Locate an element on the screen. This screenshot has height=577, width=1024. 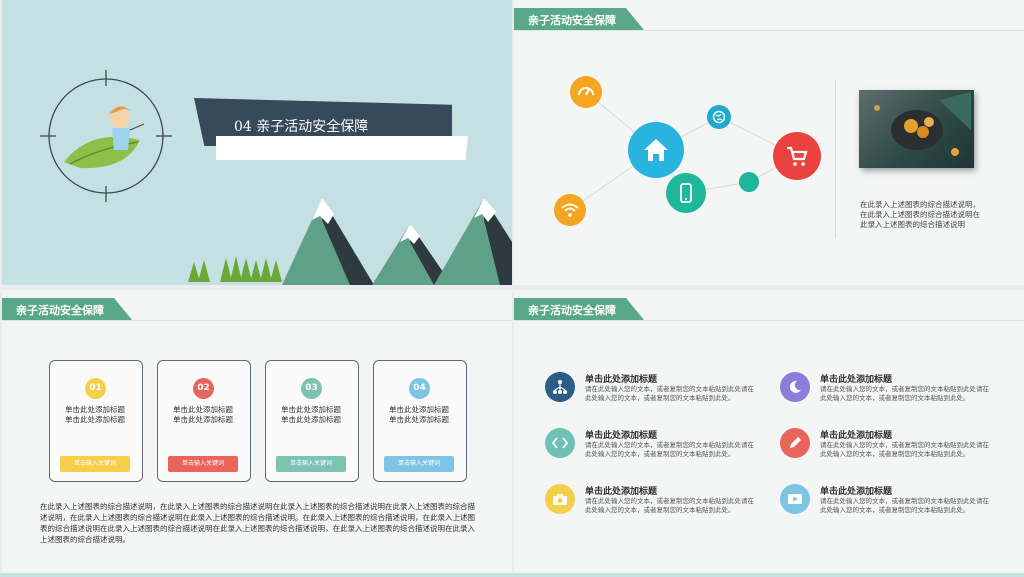
home-icon is located at coordinates (656, 150).